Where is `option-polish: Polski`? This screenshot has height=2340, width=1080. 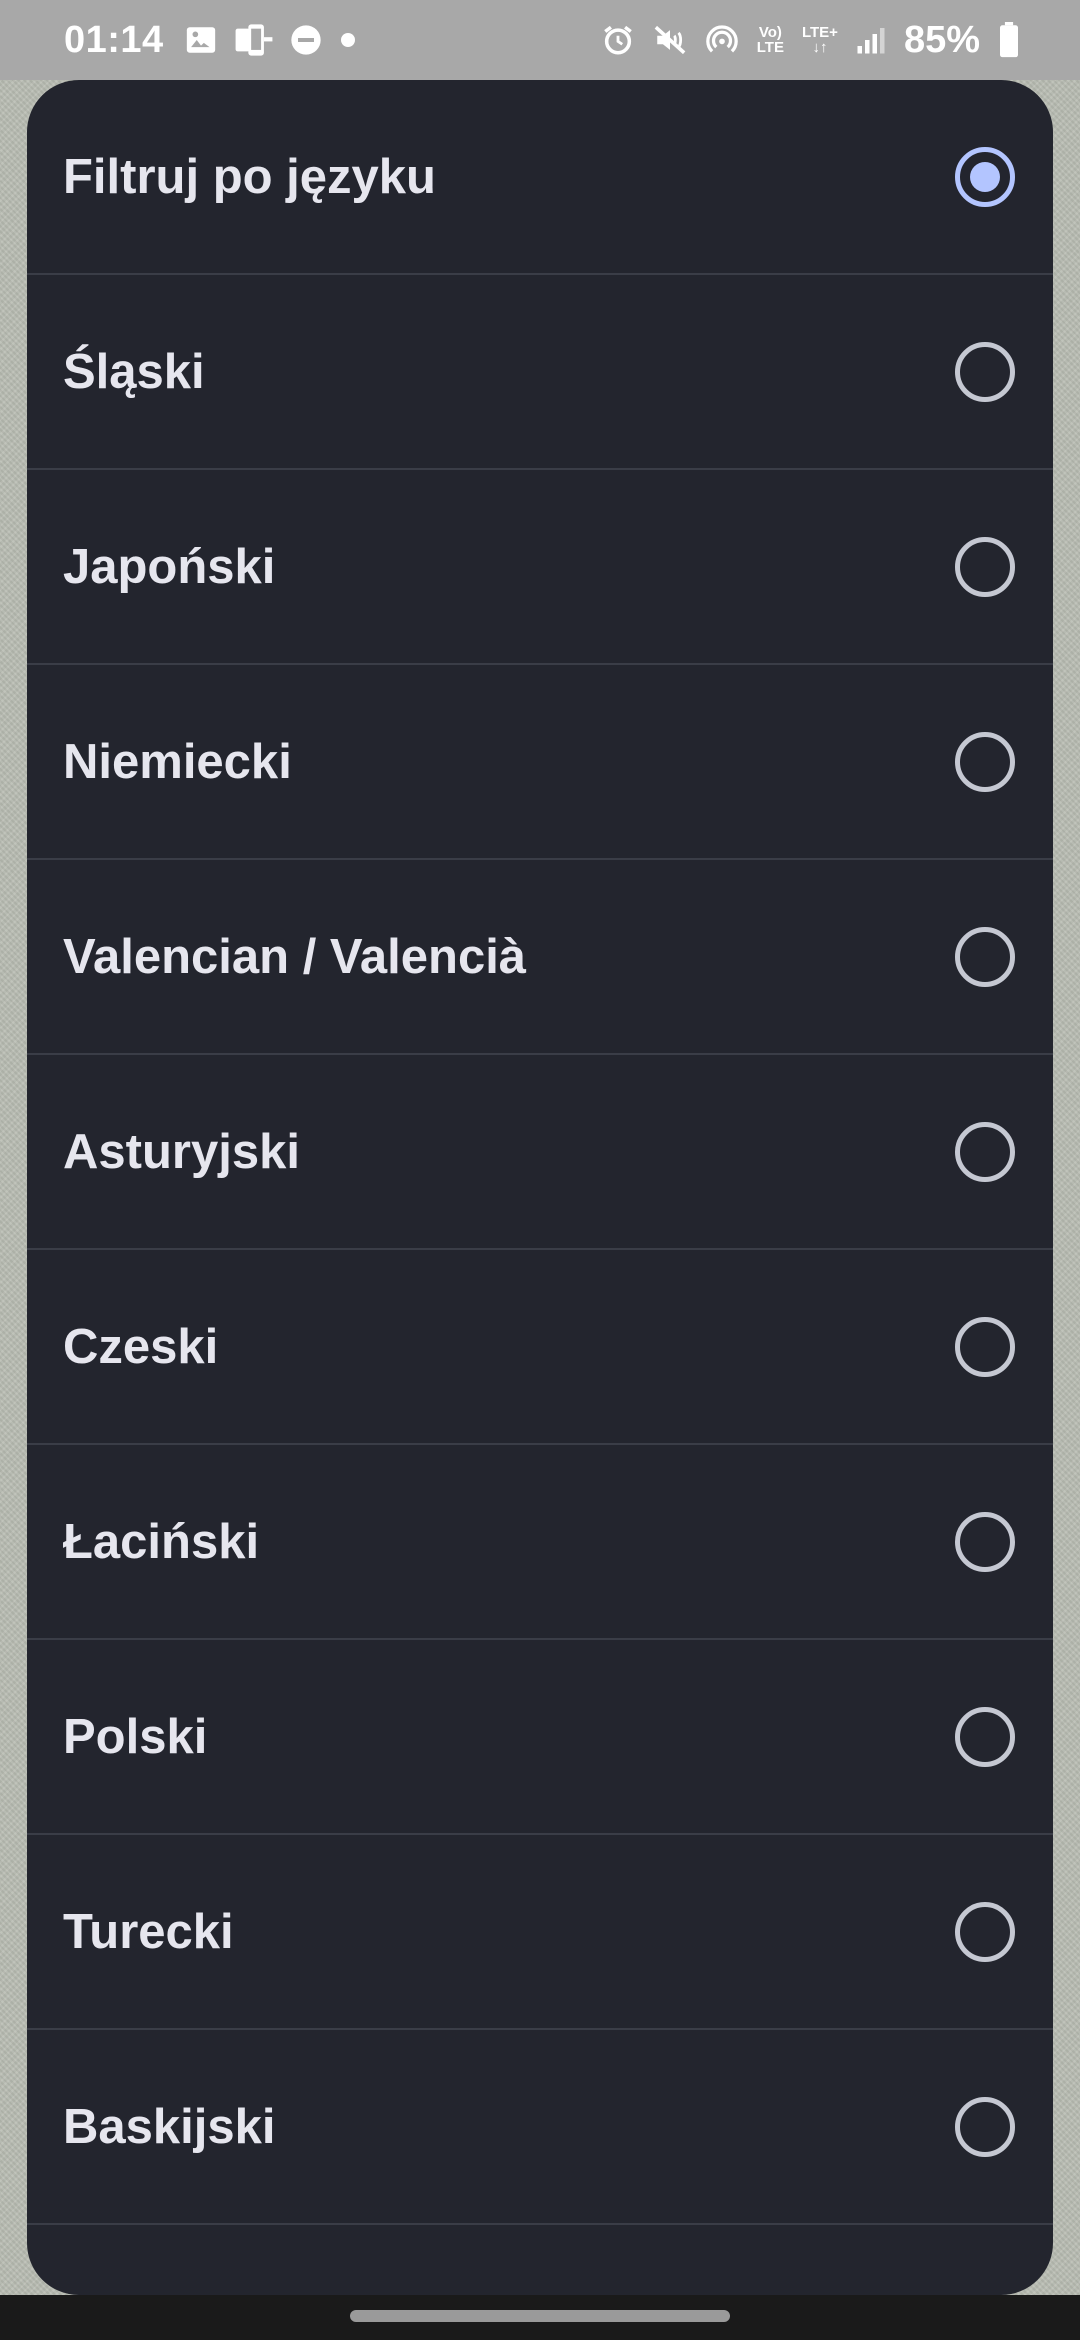
option-polish: Polski is located at coordinates (540, 1737).